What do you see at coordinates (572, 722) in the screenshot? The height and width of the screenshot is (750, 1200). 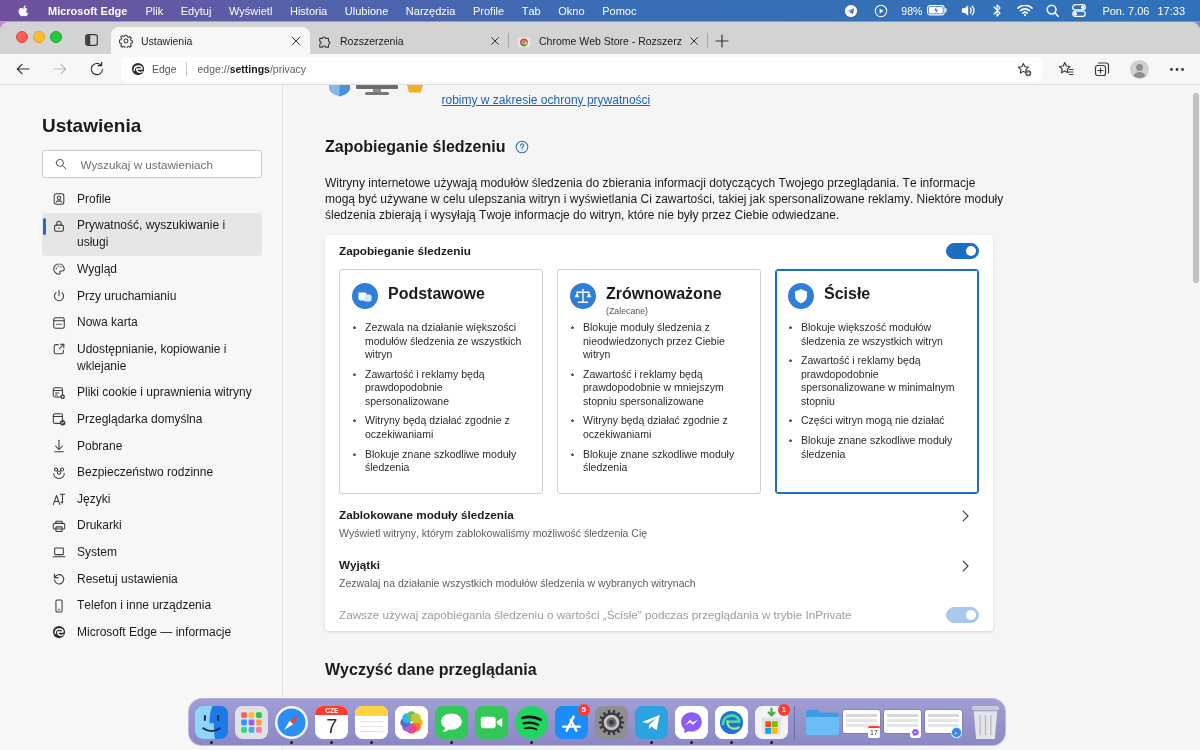 I see `letter-a-icon` at bounding box center [572, 722].